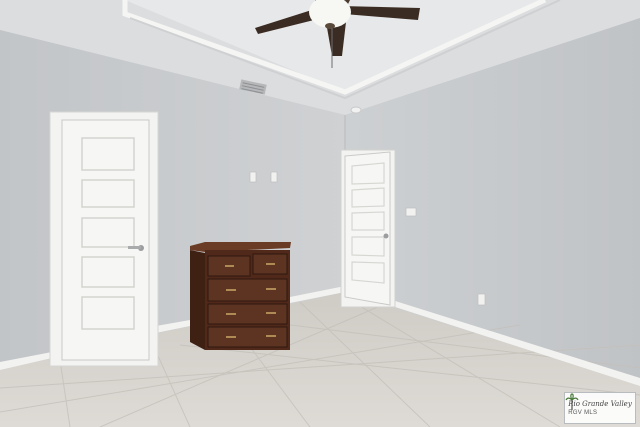 The width and height of the screenshot is (640, 427). I want to click on palm-tree-icon, so click(572, 401).